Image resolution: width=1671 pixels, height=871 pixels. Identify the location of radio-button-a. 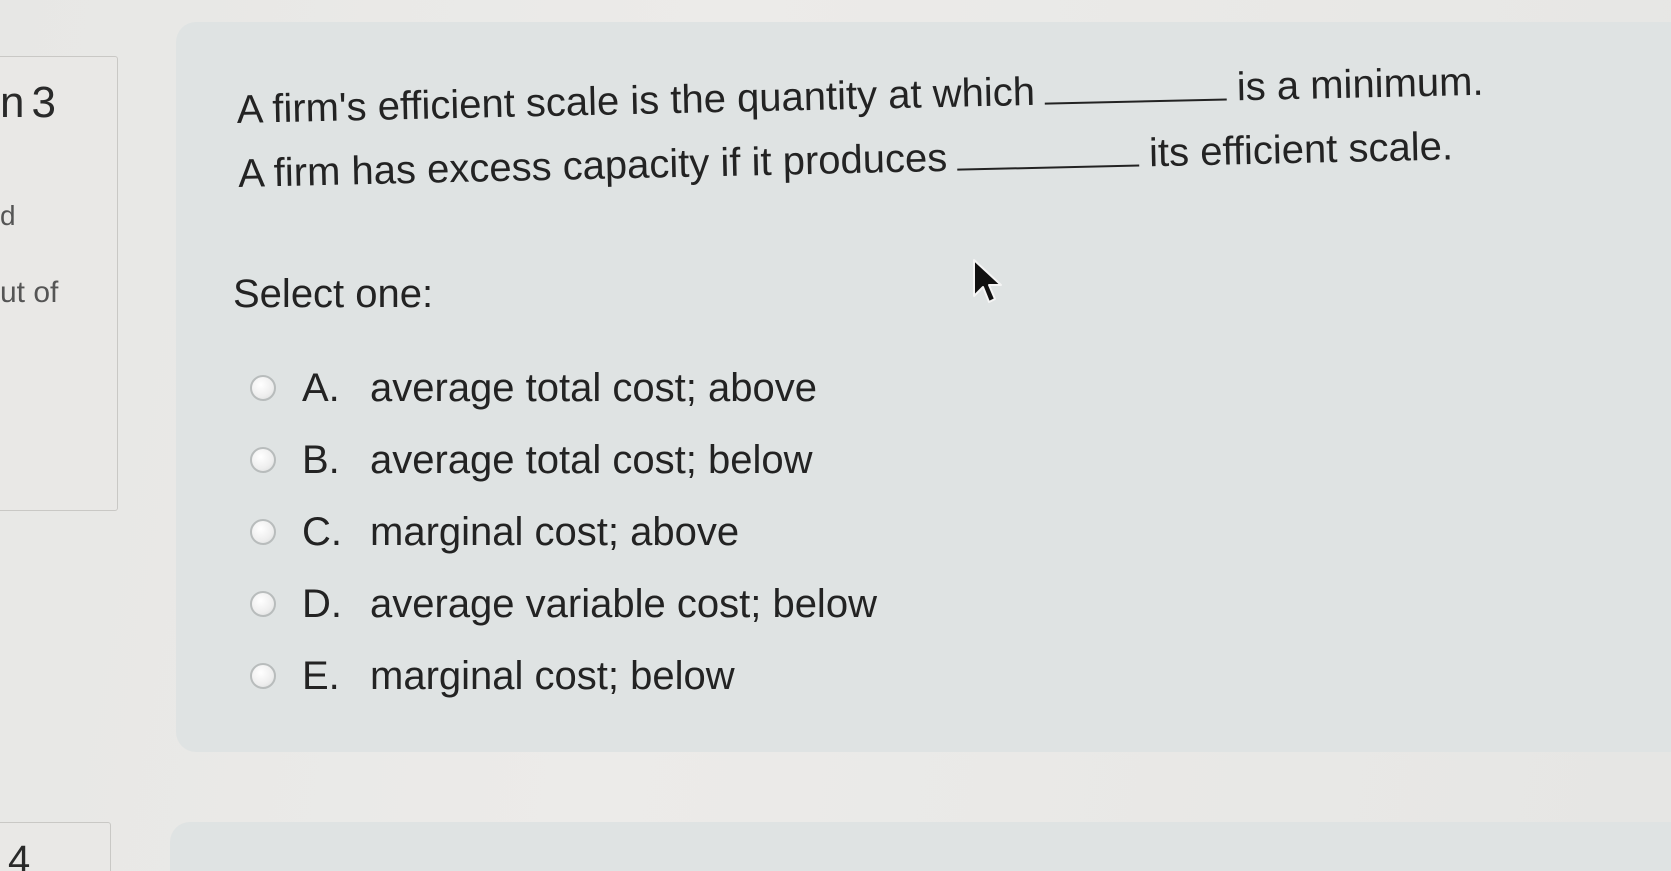
(263, 388).